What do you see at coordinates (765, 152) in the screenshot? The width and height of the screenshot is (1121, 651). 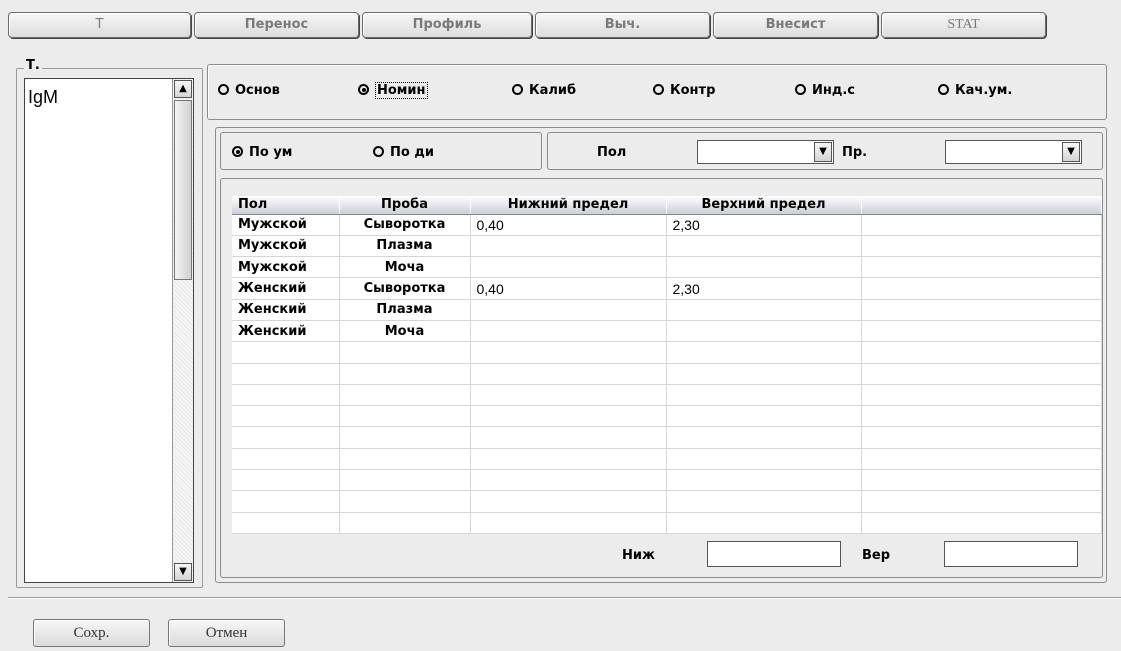 I see `sex-filter-select: ▼` at bounding box center [765, 152].